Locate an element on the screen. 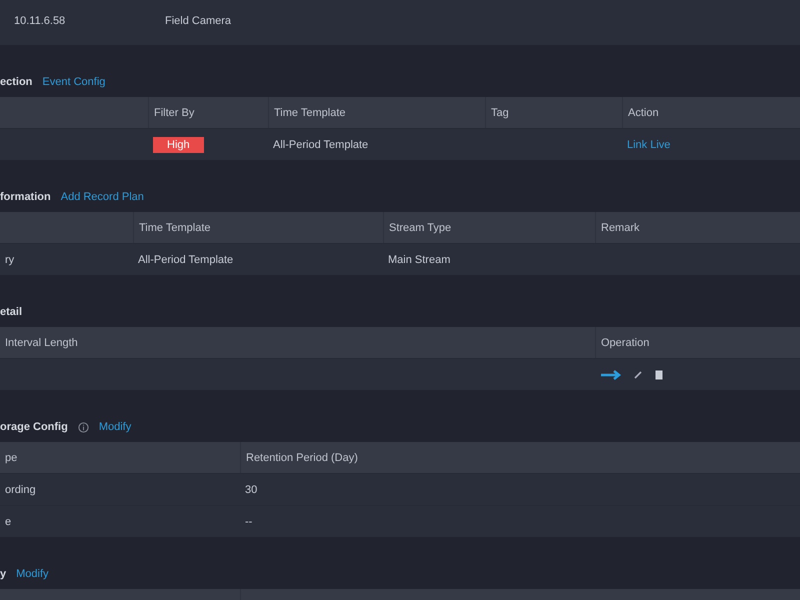 The image size is (800, 600). section-title: orage Config is located at coordinates (34, 427).